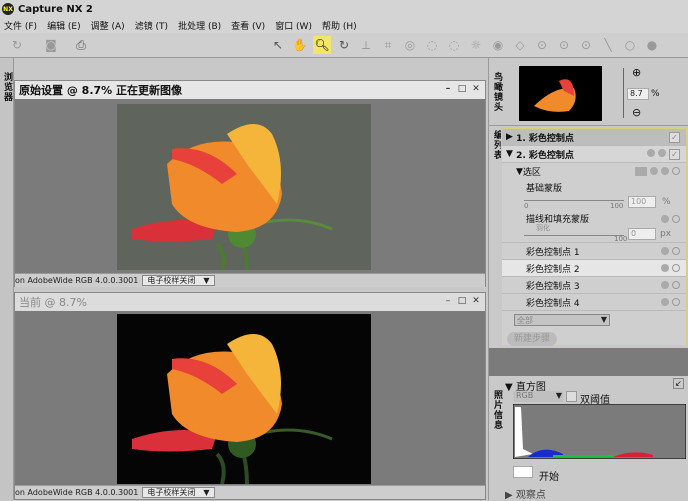 This screenshot has height=501, width=688. I want to click on histogram-chart, so click(599, 431).